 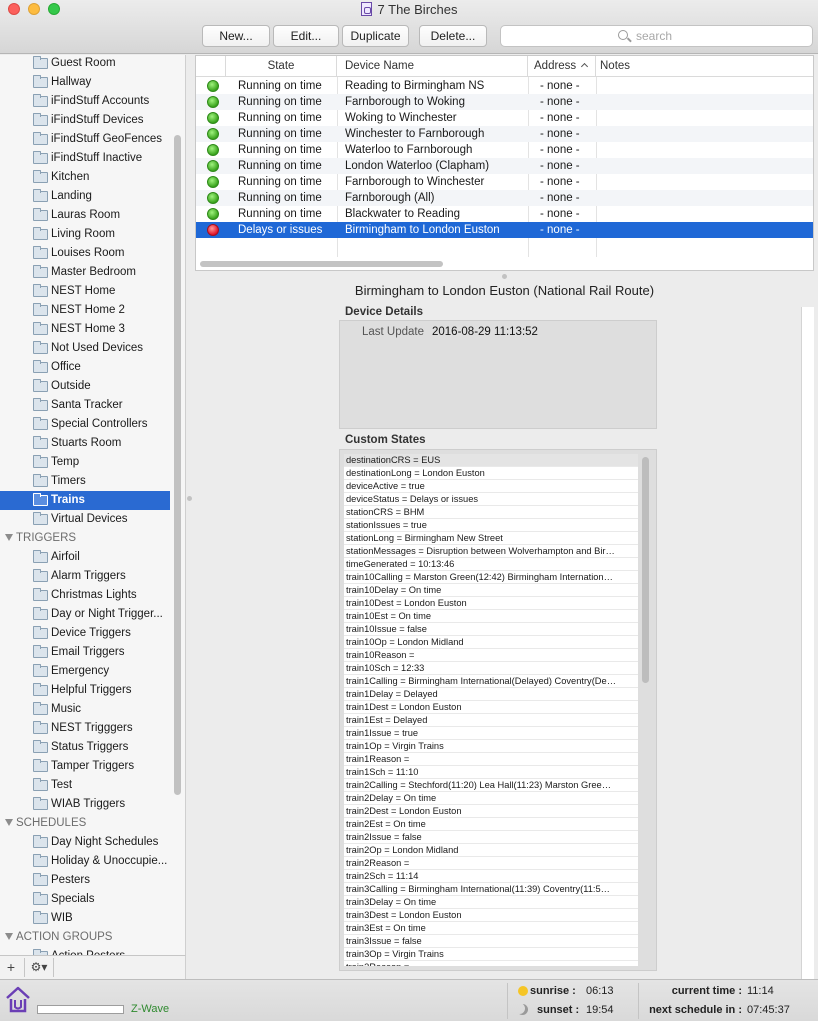 What do you see at coordinates (491, 486) in the screenshot?
I see `custom-state-row: deviceActive = true` at bounding box center [491, 486].